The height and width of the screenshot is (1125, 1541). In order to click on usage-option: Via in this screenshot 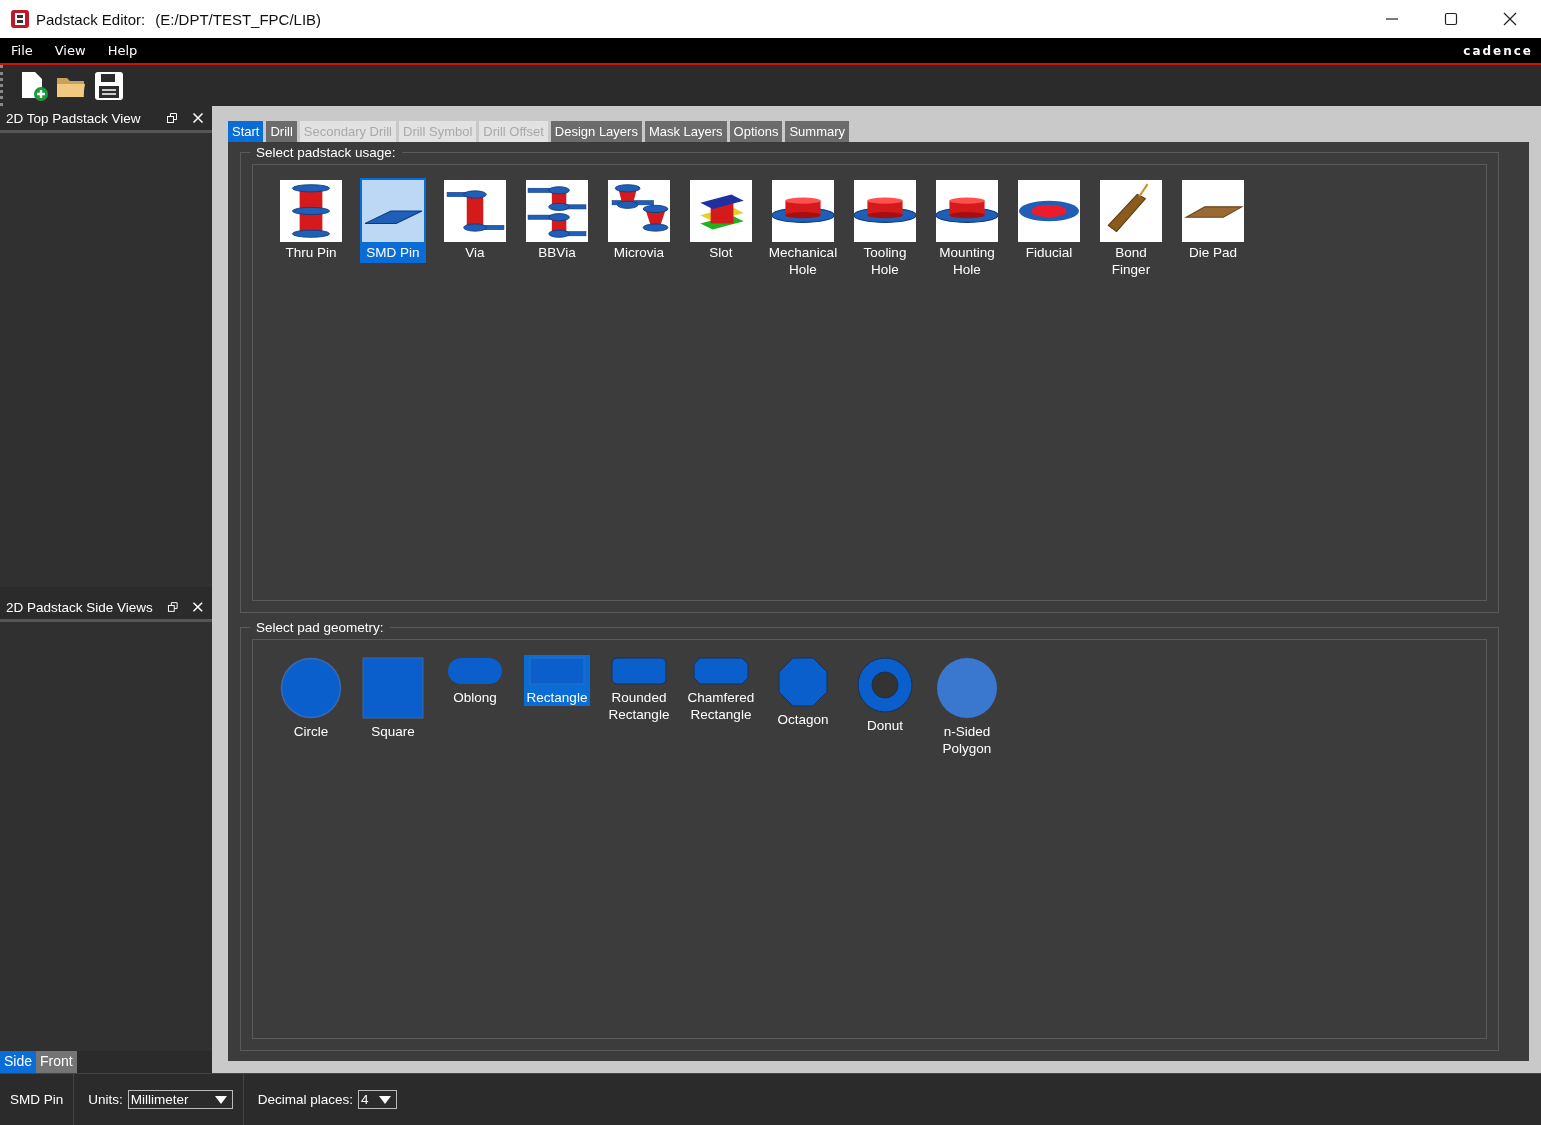, I will do `click(475, 221)`.